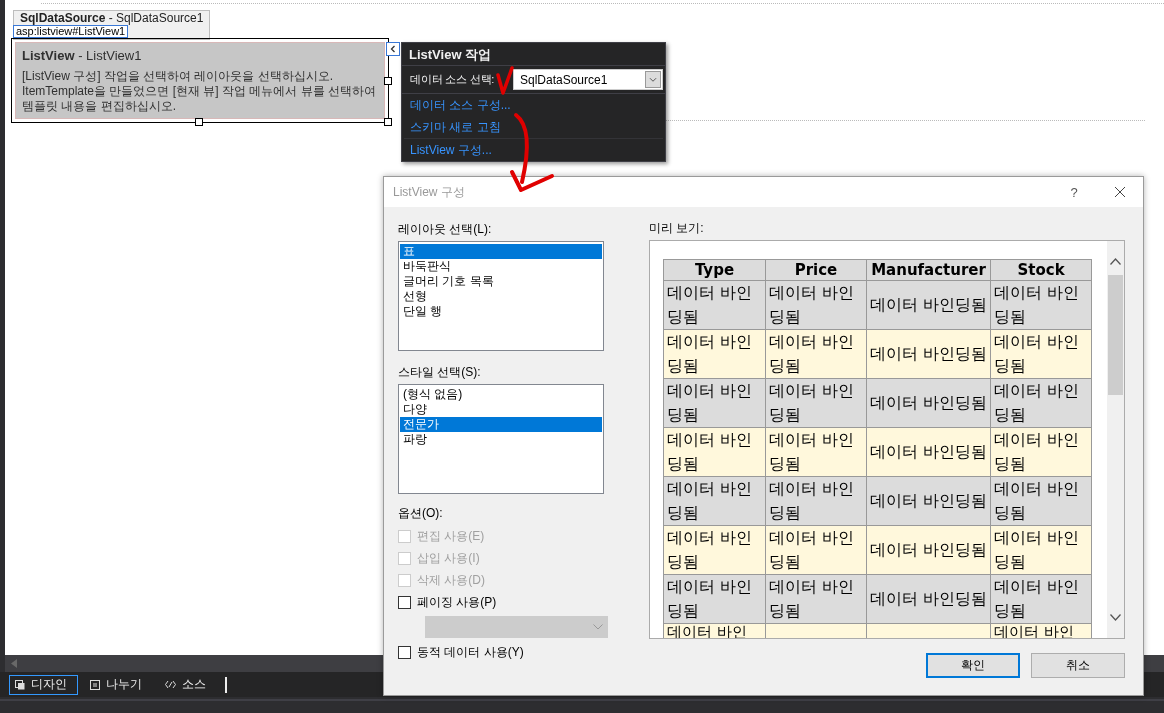 The height and width of the screenshot is (713, 1164). What do you see at coordinates (501, 394) in the screenshot?
I see `list-item: (형식 없음)` at bounding box center [501, 394].